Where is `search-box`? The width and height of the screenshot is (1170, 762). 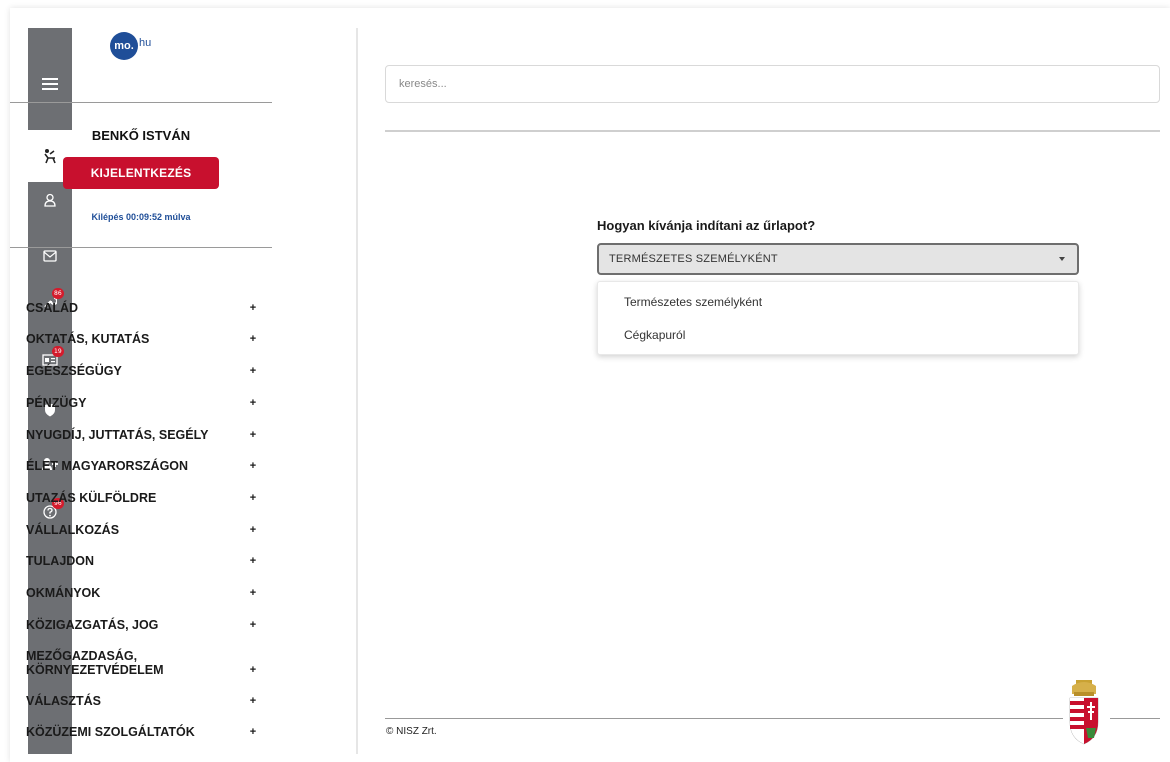 search-box is located at coordinates (772, 84).